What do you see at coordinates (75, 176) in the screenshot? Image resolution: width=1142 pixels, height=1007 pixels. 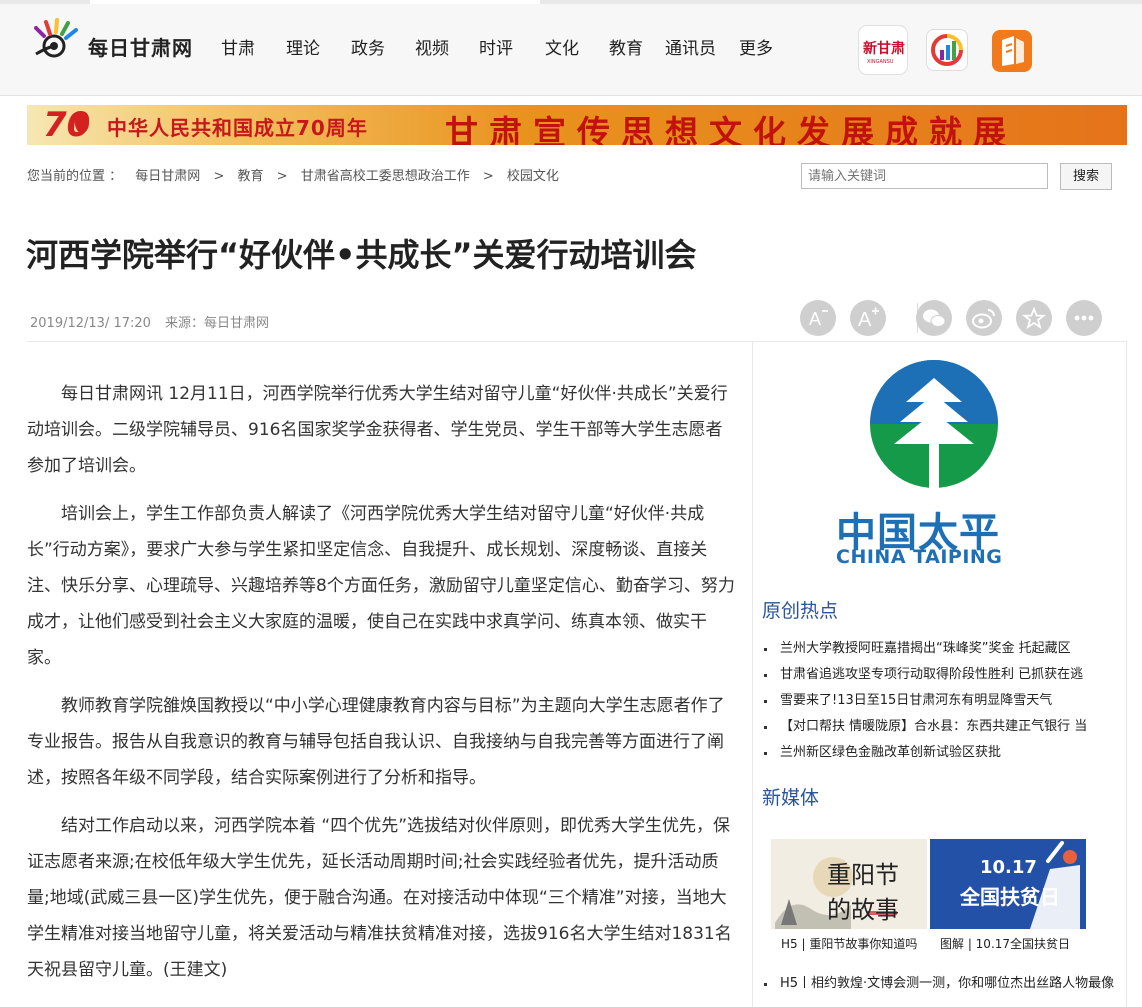 I see `breadcrumb-prefix: 您当前的位置 ：` at bounding box center [75, 176].